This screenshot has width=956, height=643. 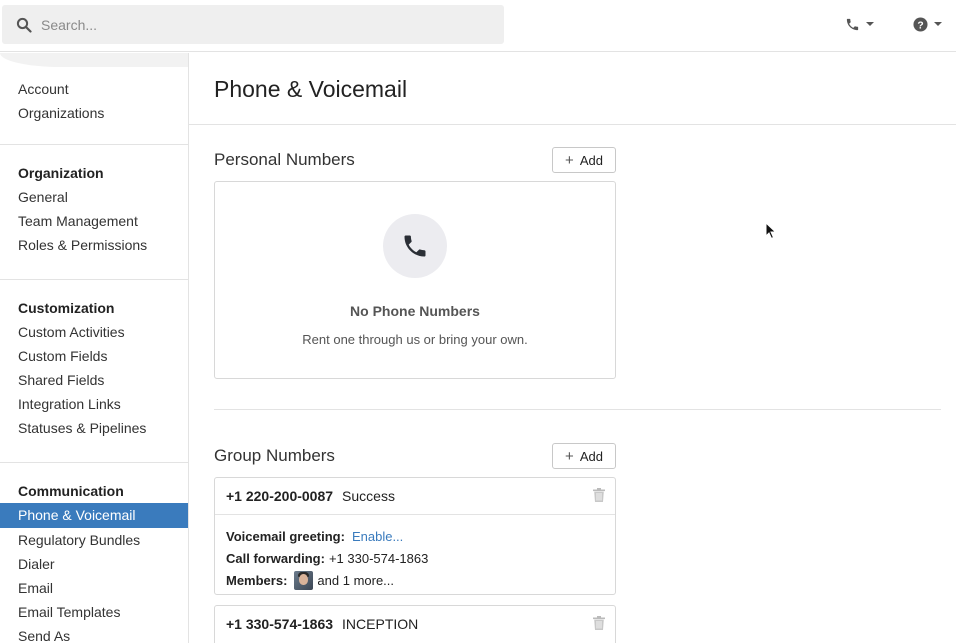 What do you see at coordinates (94, 356) in the screenshot?
I see `sidebar-item-custom-fields: Custom Fields` at bounding box center [94, 356].